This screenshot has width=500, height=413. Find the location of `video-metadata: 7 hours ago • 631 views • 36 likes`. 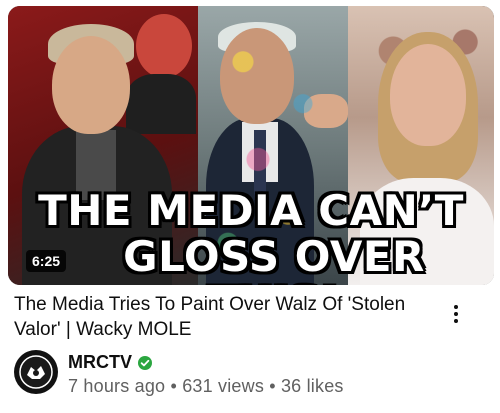

video-metadata: 7 hours ago • 631 views • 36 likes is located at coordinates (206, 386).